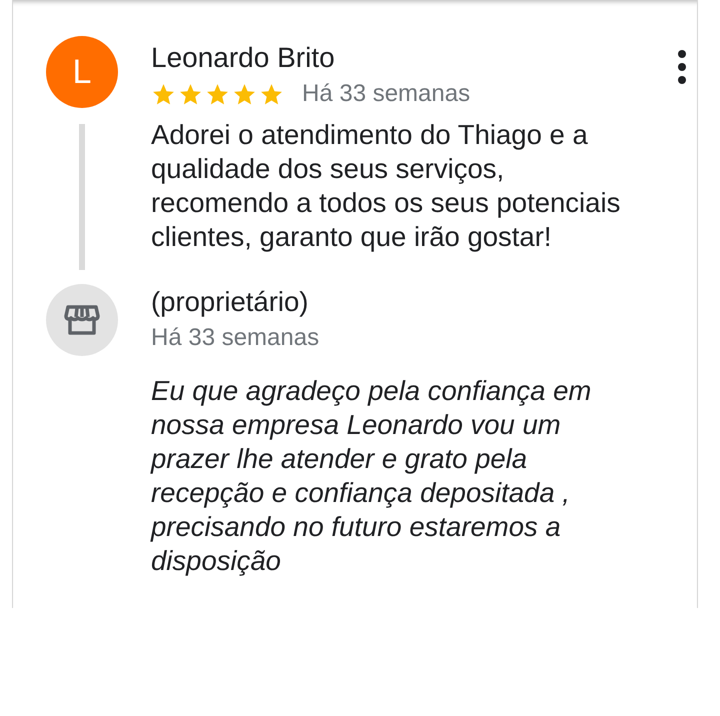 Image resolution: width=720 pixels, height=716 pixels. I want to click on owner-label: (proprietário), so click(230, 302).